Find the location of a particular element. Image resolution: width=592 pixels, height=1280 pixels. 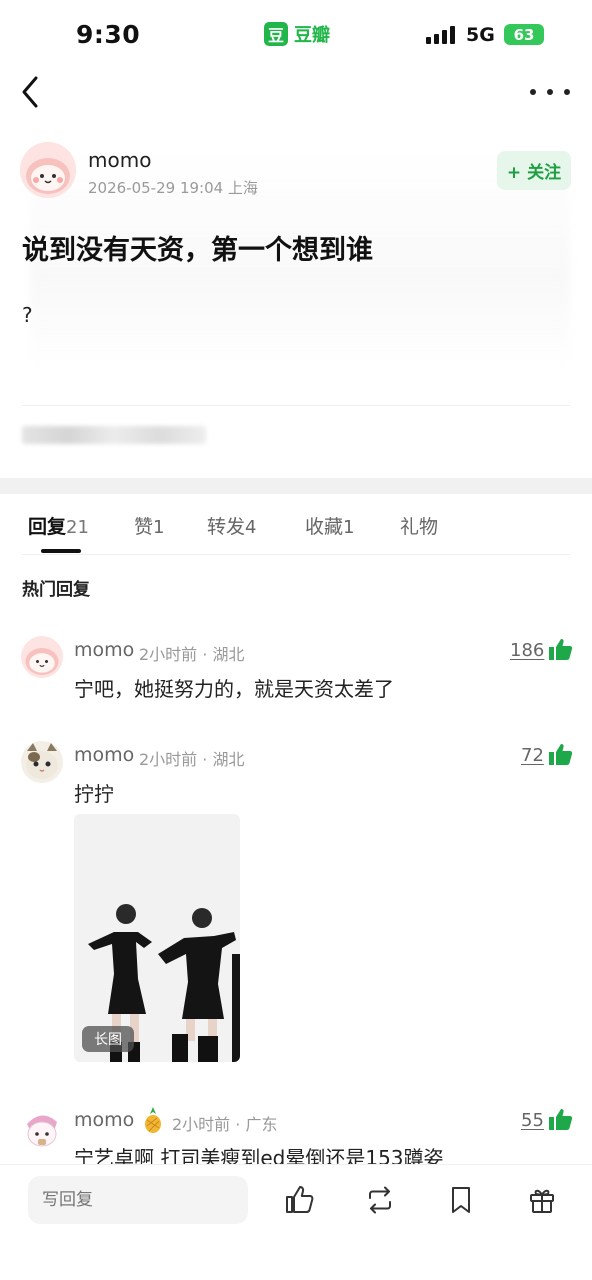

more-options-button is located at coordinates (550, 92).